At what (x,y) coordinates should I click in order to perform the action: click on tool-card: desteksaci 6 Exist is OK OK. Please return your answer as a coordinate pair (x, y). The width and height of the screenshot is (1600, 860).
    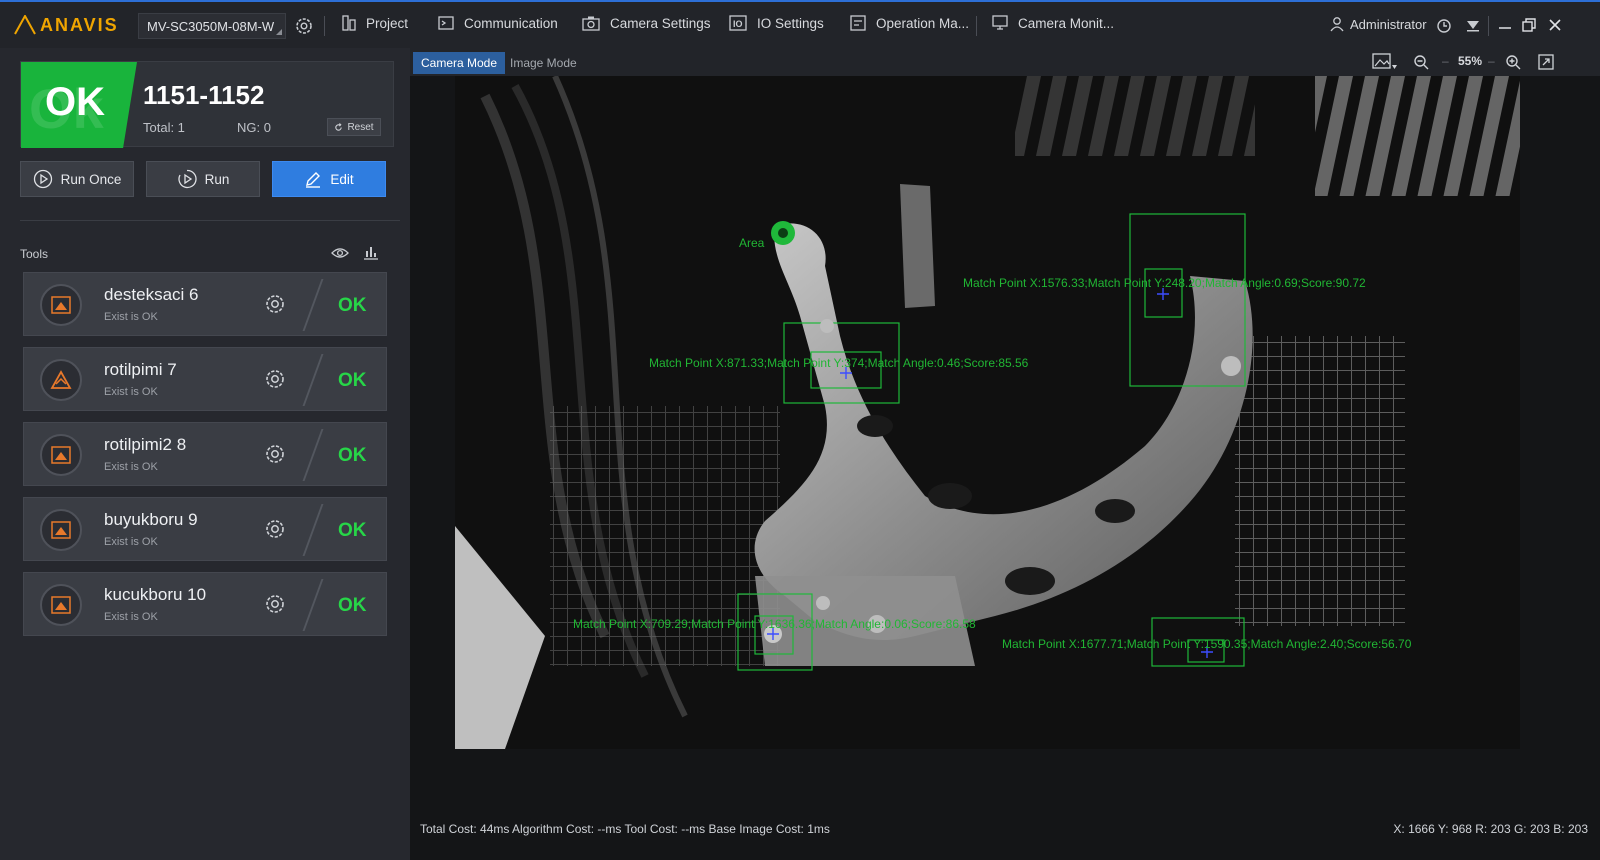
    Looking at the image, I should click on (205, 304).